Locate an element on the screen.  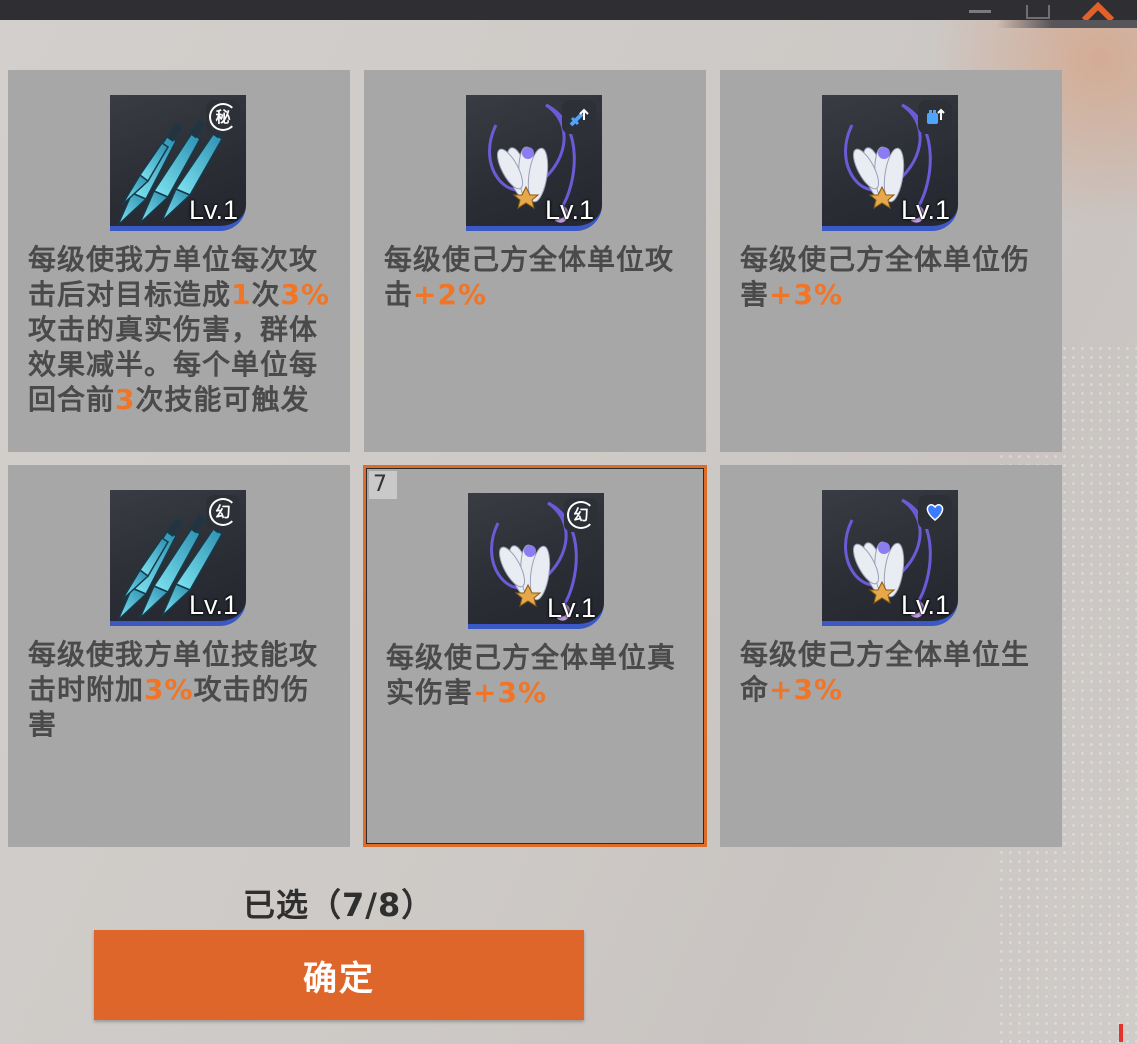
buff-description: 每级使己方全体单位伤害+3% is located at coordinates (895, 277).